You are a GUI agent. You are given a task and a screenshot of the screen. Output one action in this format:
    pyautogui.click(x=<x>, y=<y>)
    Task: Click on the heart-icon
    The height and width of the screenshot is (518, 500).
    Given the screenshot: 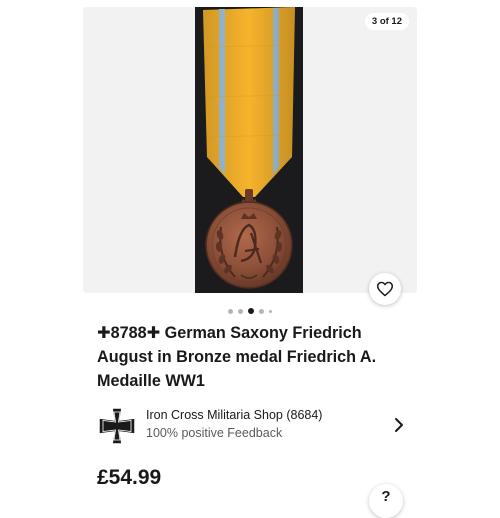 What is the action you would take?
    pyautogui.click(x=384, y=289)
    